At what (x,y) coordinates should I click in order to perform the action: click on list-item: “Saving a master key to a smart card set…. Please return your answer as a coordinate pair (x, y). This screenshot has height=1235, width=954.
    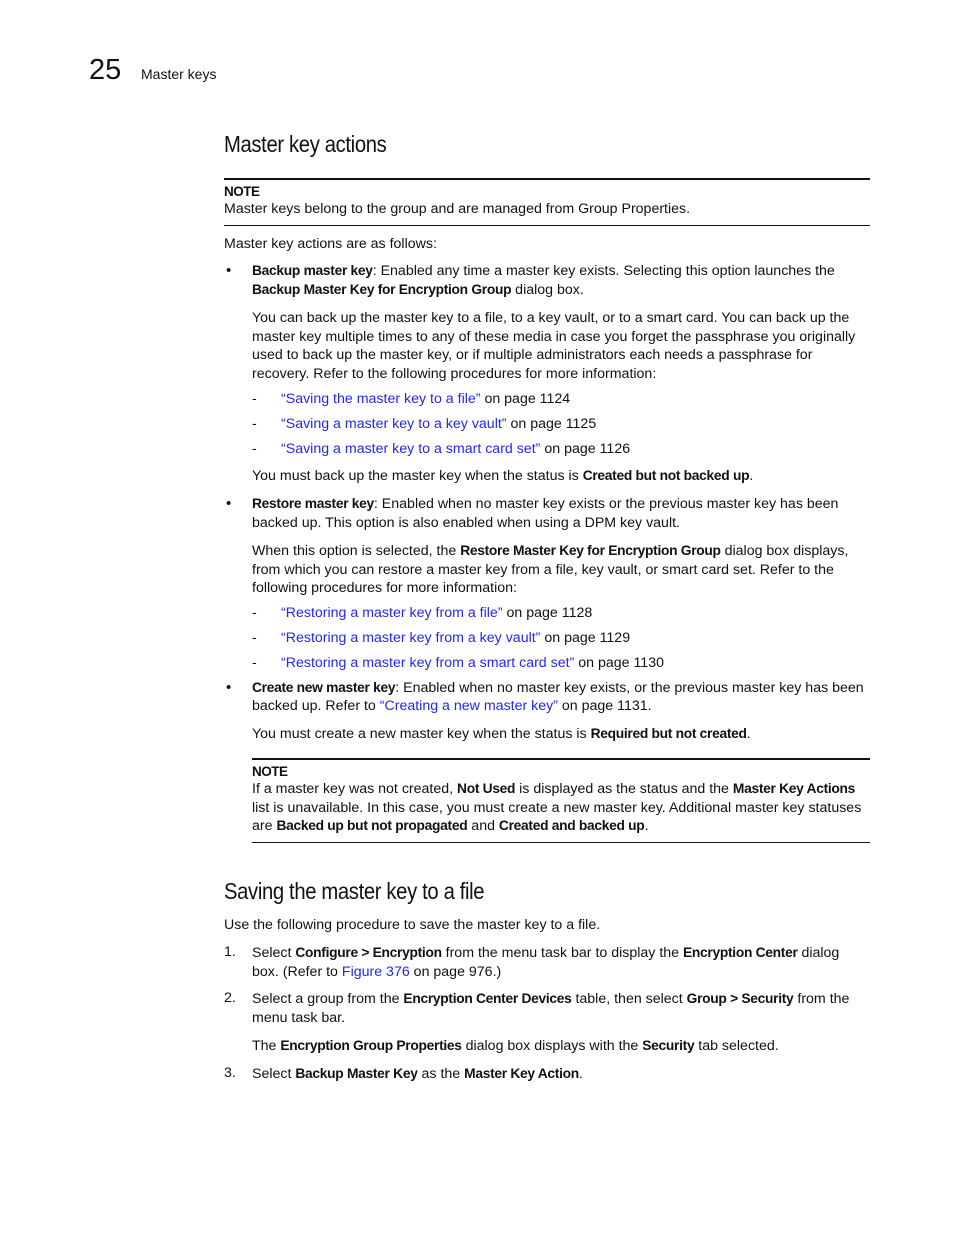
    Looking at the image, I should click on (561, 449).